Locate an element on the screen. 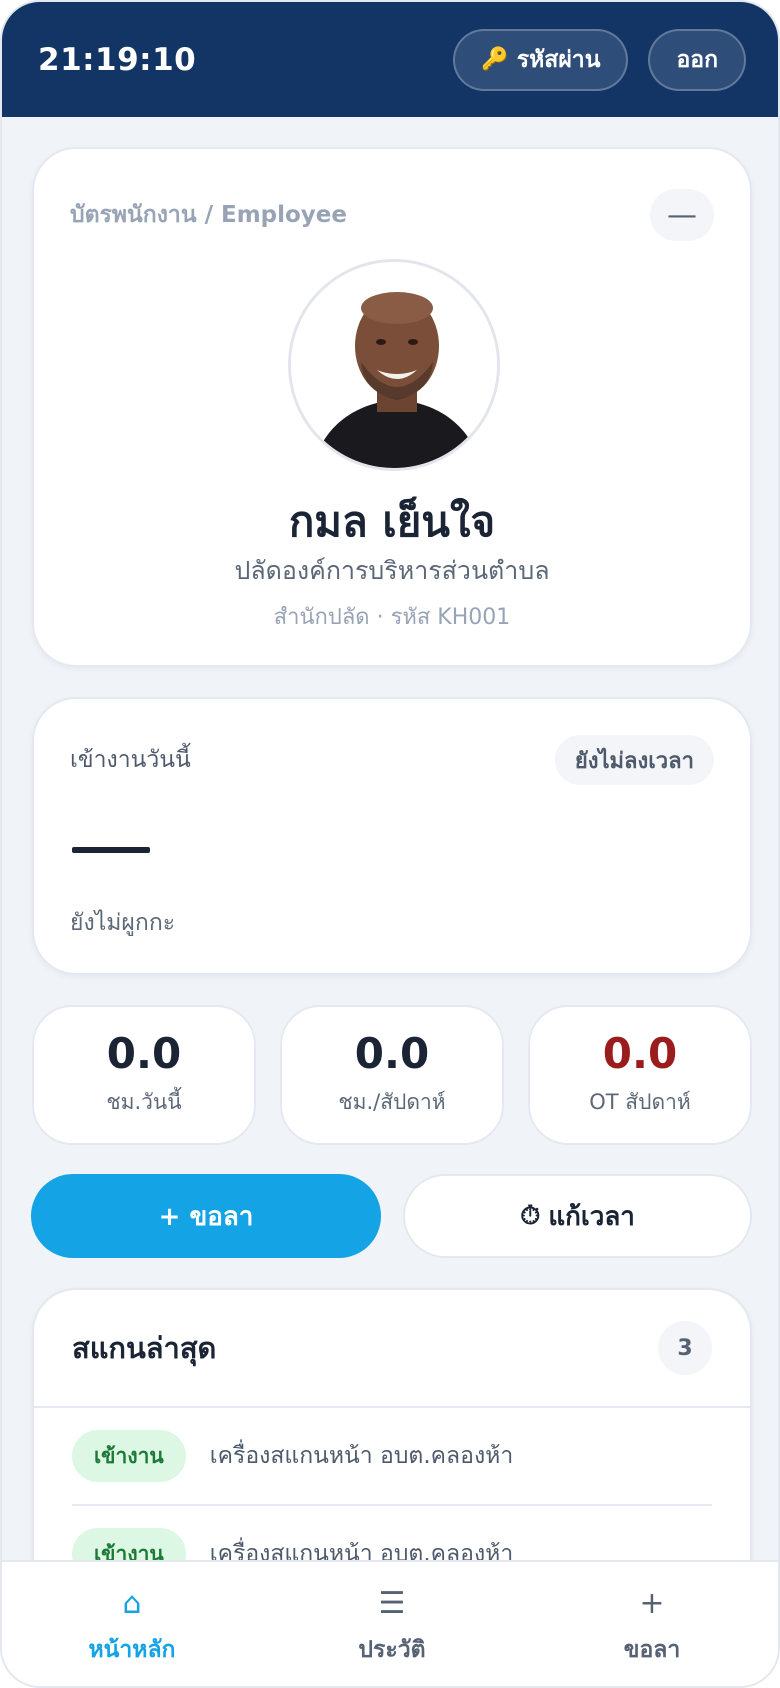 This screenshot has height=1688, width=780. avatar-photo is located at coordinates (394, 365).